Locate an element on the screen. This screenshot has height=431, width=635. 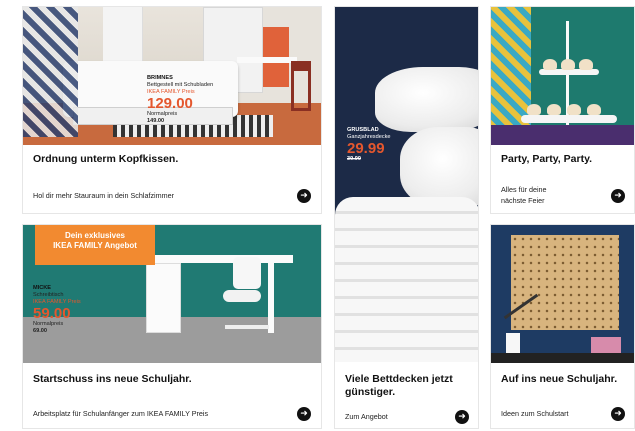
chair-seat-graphic is located at coordinates (242, 296).